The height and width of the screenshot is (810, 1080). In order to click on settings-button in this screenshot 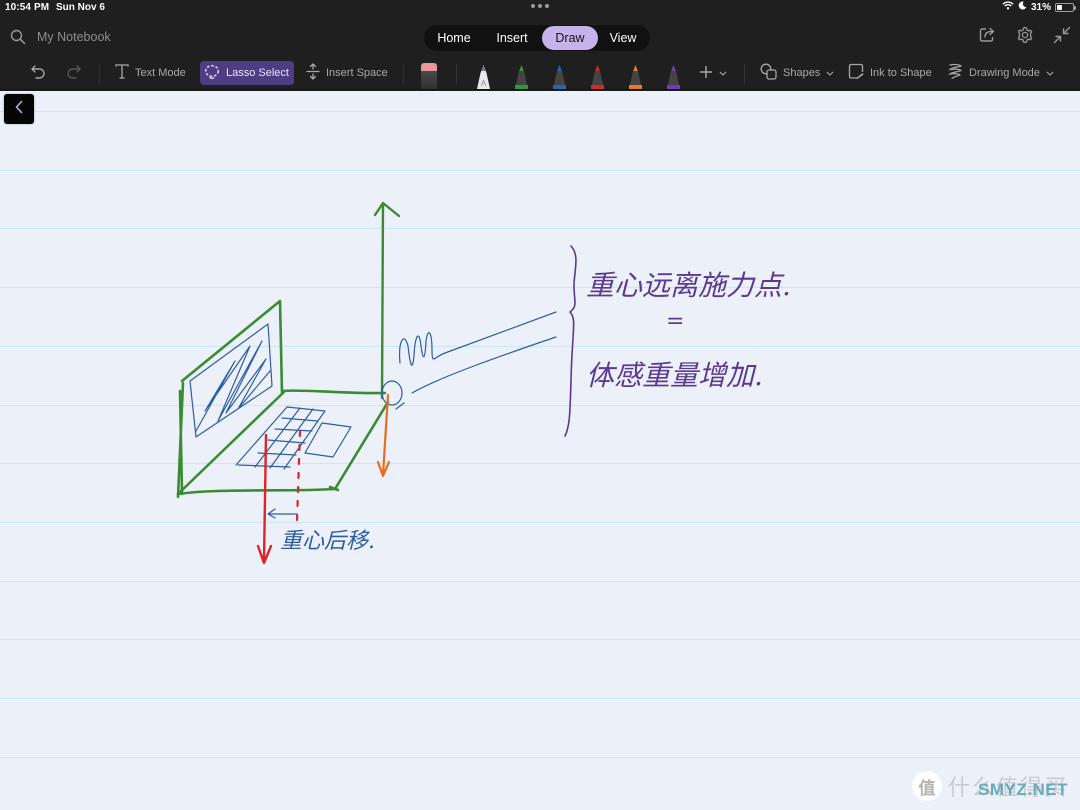, I will do `click(1025, 37)`.